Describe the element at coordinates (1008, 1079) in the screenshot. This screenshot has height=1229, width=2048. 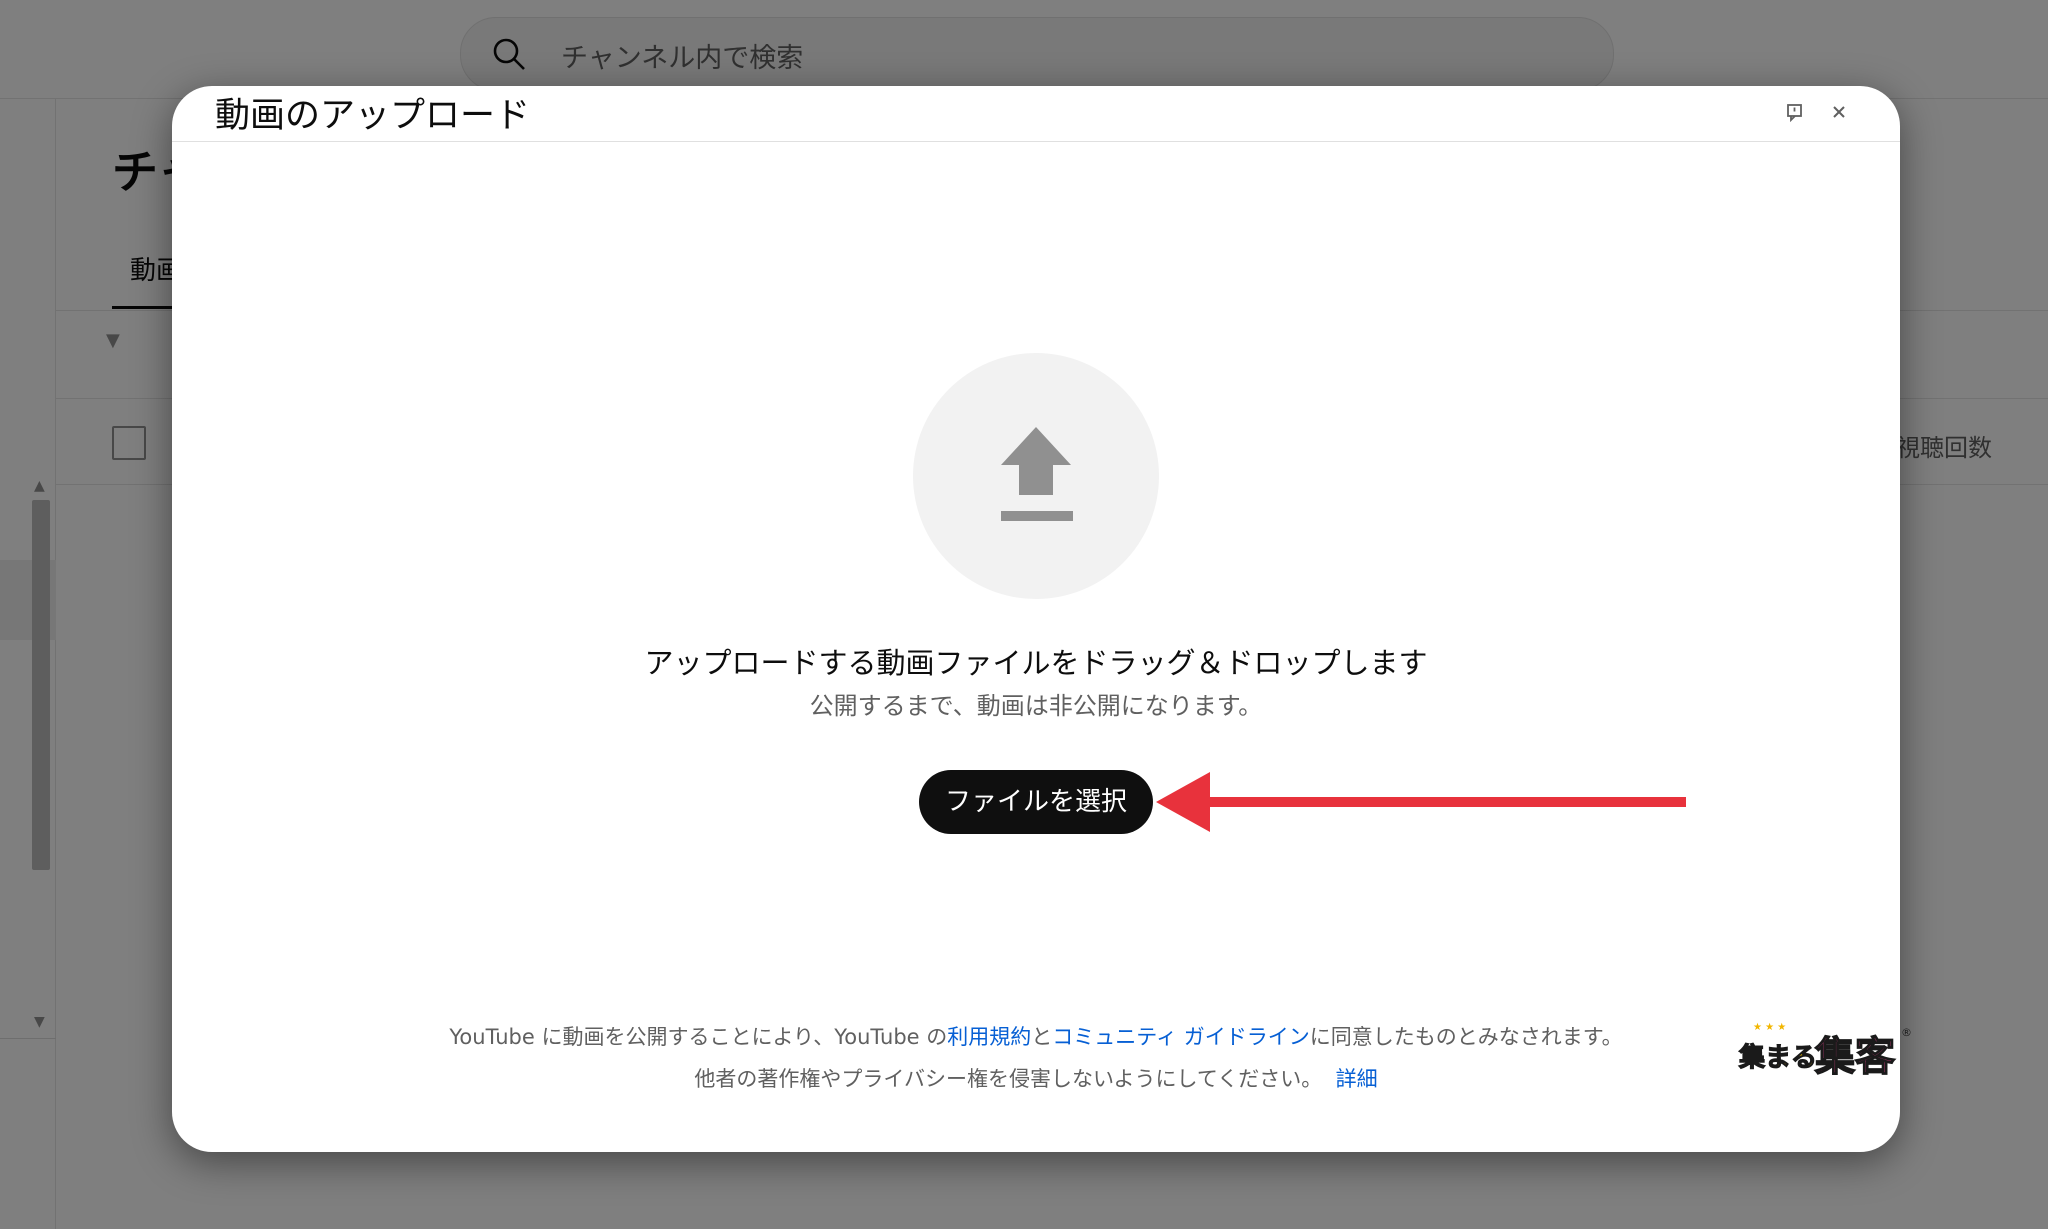
I see `copyright-text: 他者の著作権やプライバシー権を侵害しないようにしてください。` at that location.